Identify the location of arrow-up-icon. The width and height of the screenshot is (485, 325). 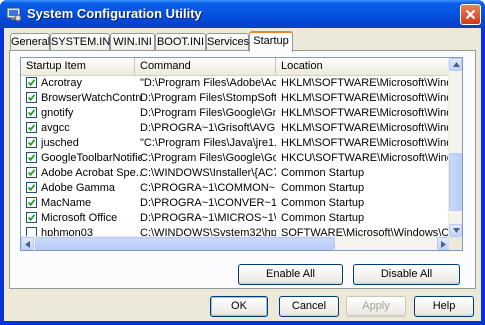
(456, 64).